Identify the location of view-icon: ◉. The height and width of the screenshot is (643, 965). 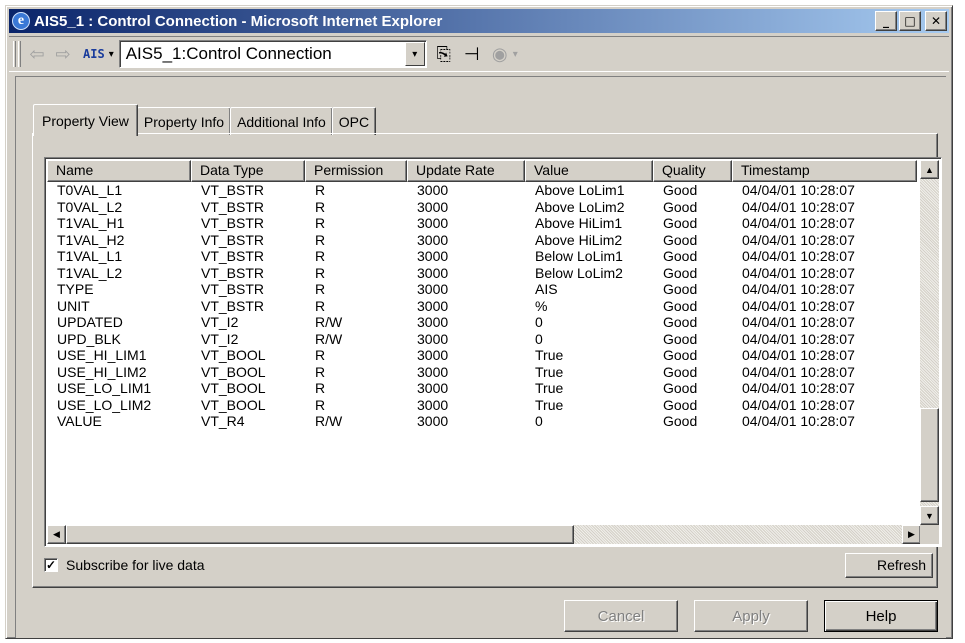
(500, 54).